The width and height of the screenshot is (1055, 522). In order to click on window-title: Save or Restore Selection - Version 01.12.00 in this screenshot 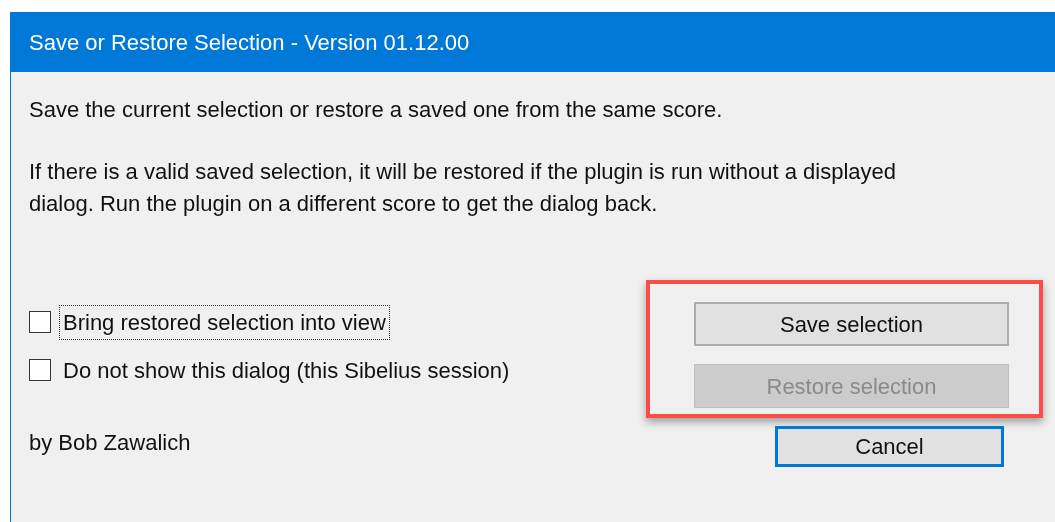, I will do `click(249, 42)`.